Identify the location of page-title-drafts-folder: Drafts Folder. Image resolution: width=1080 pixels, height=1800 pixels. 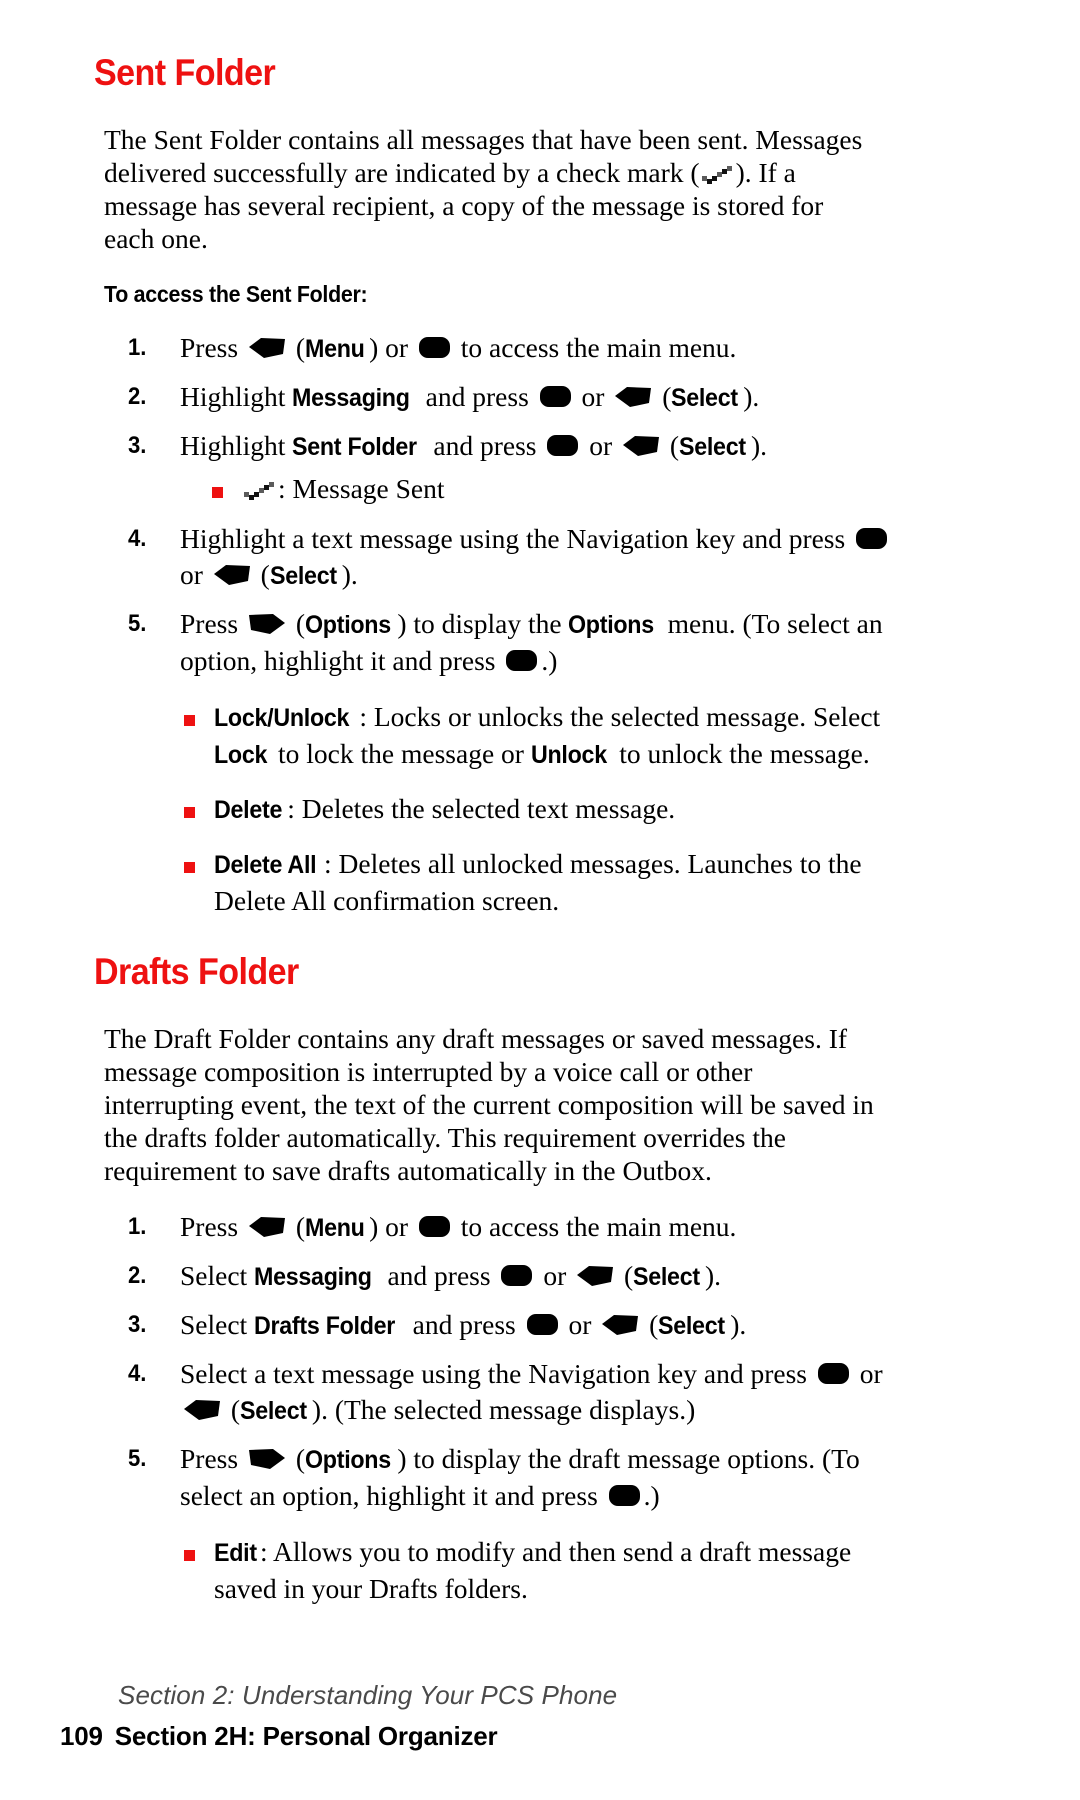
(196, 972).